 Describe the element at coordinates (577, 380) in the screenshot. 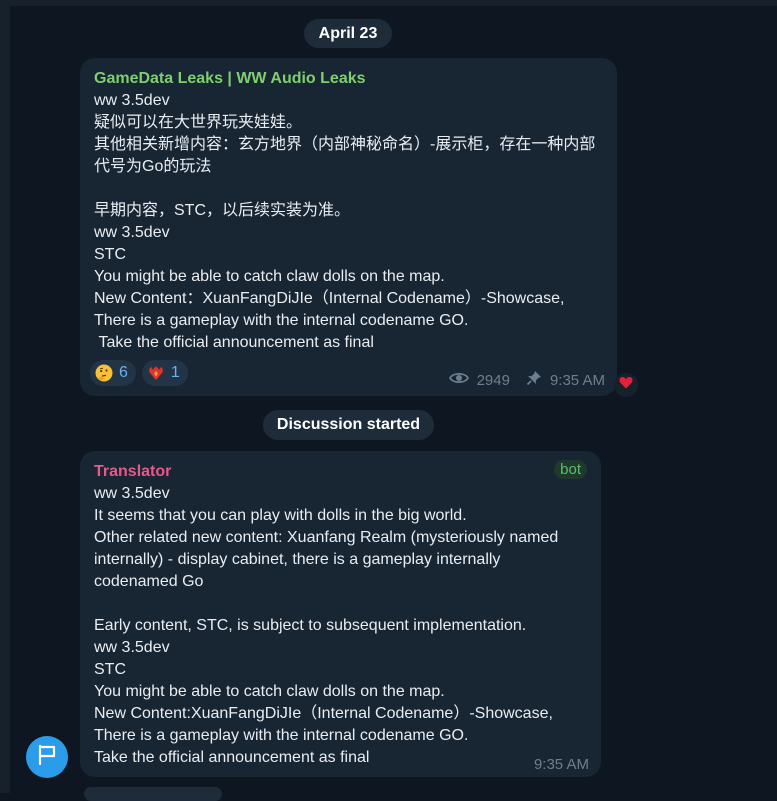

I see `post-time: 9:35 AM` at that location.